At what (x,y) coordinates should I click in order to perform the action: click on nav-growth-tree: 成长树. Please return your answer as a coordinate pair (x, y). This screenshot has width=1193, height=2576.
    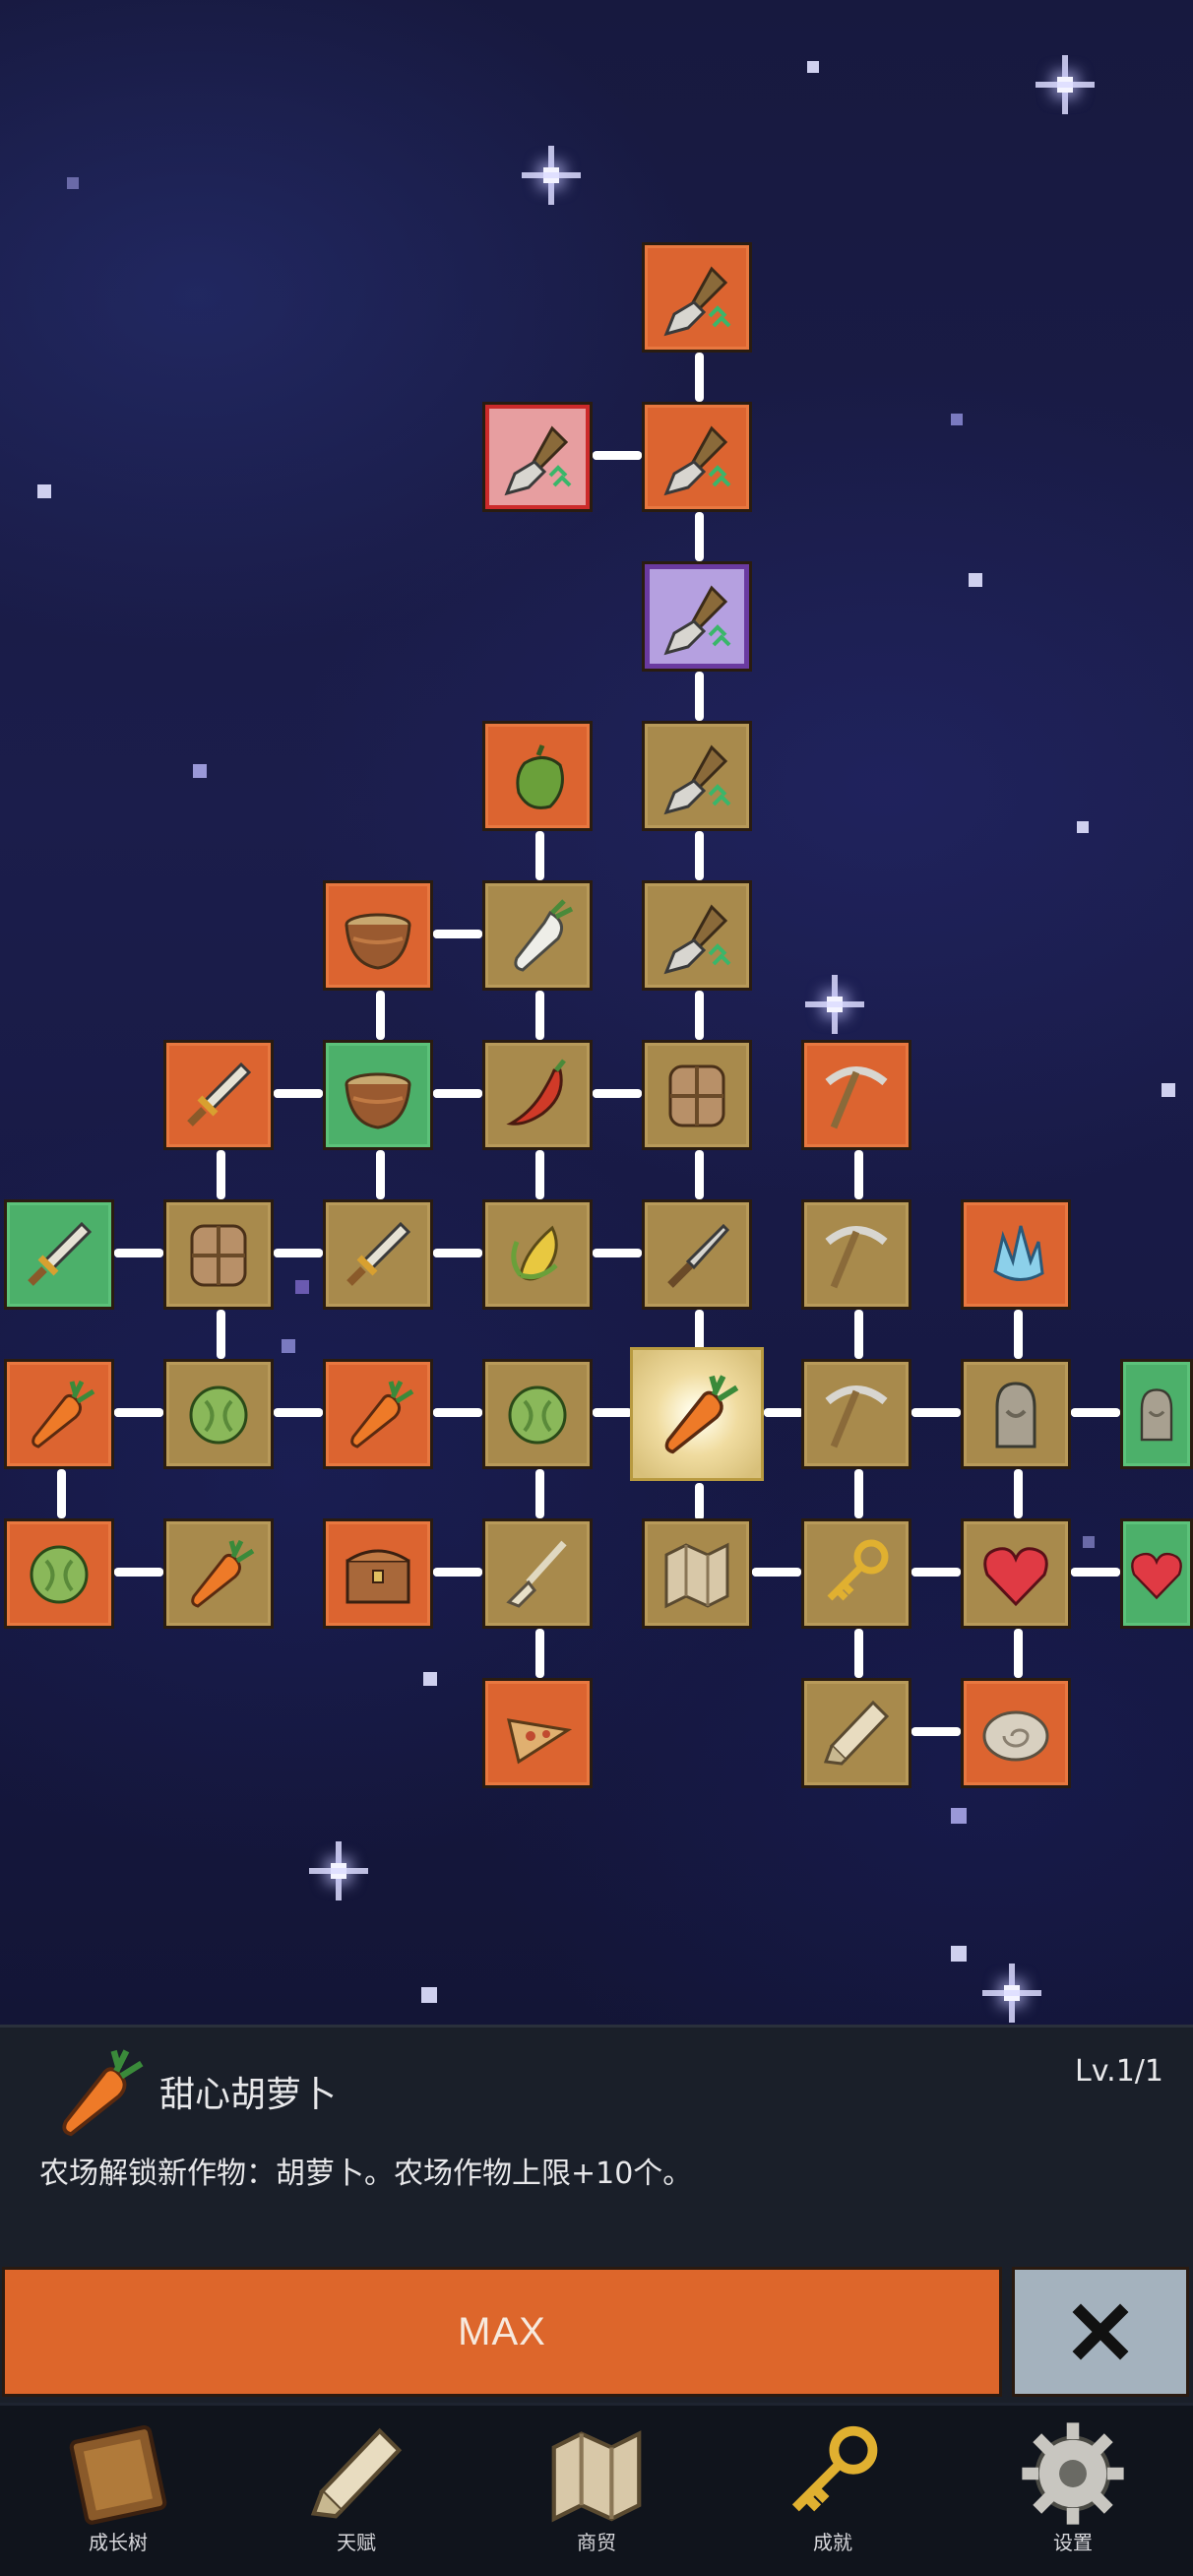
    Looking at the image, I should click on (118, 2489).